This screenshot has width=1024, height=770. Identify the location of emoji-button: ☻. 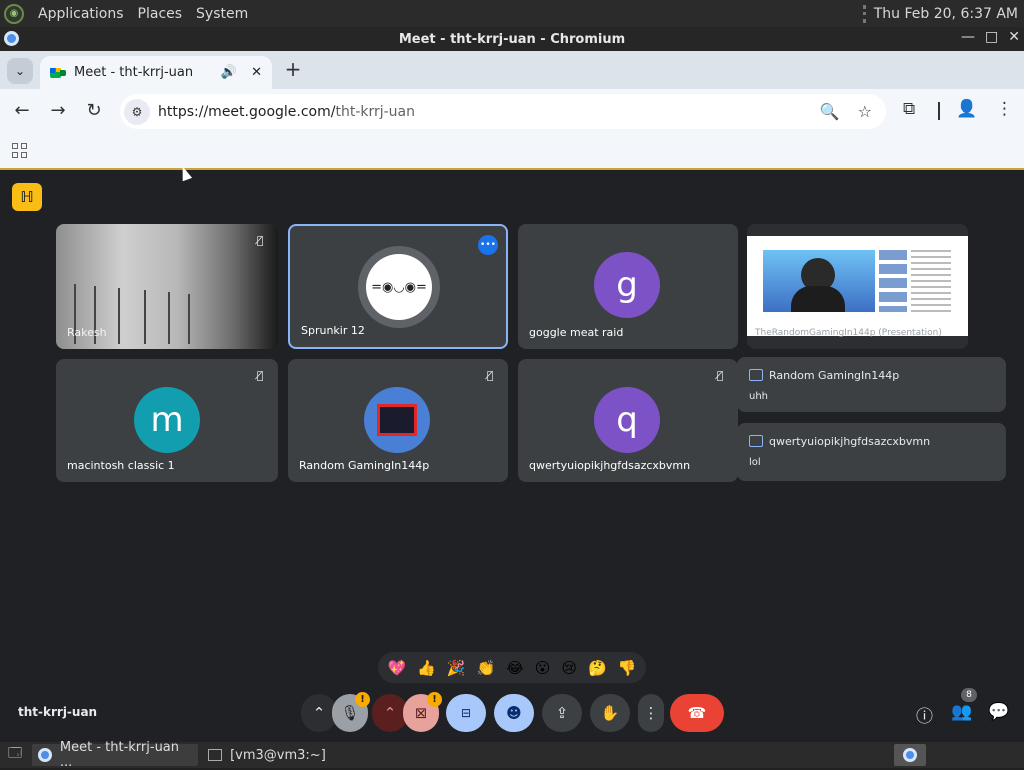
(514, 713).